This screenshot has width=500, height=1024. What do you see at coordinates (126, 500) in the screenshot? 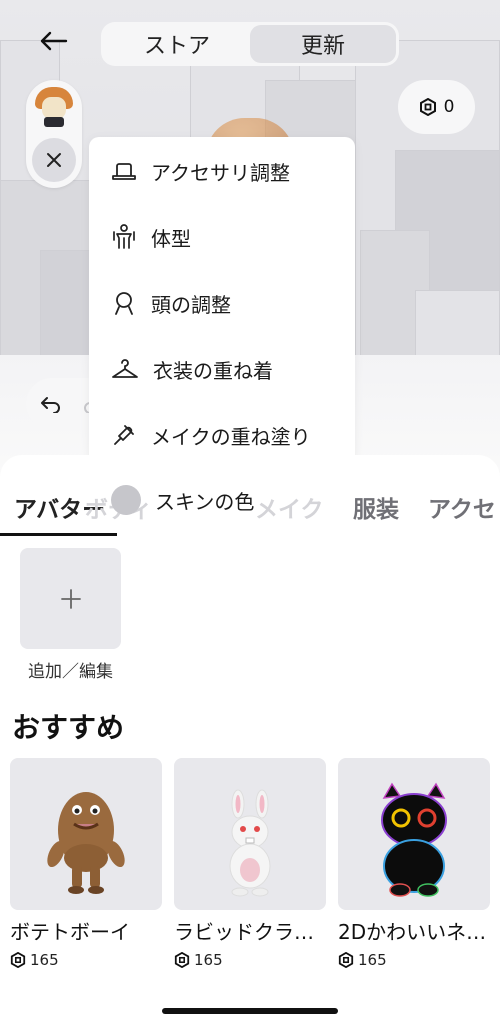
I see `skin-color-icon` at bounding box center [126, 500].